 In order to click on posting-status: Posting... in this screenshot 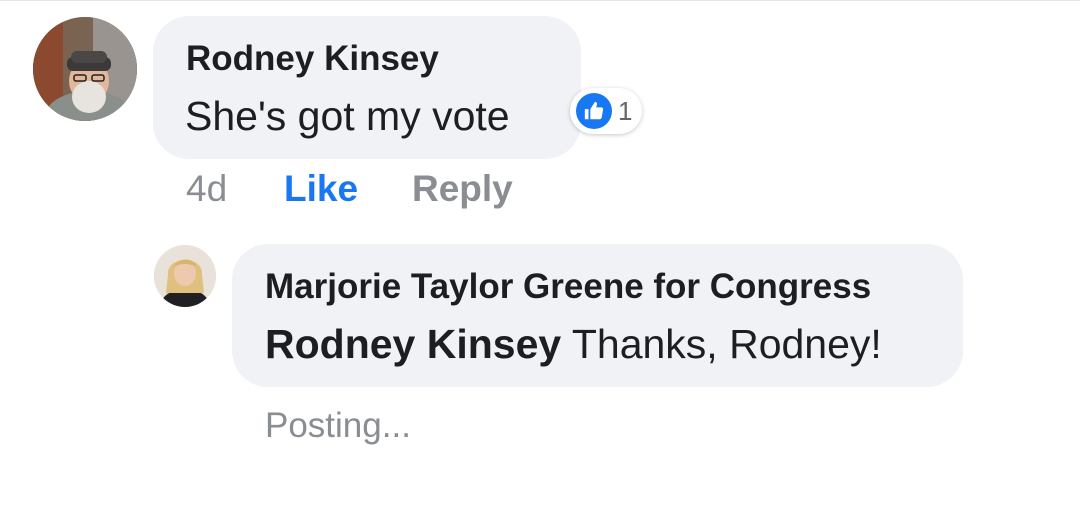, I will do `click(338, 425)`.